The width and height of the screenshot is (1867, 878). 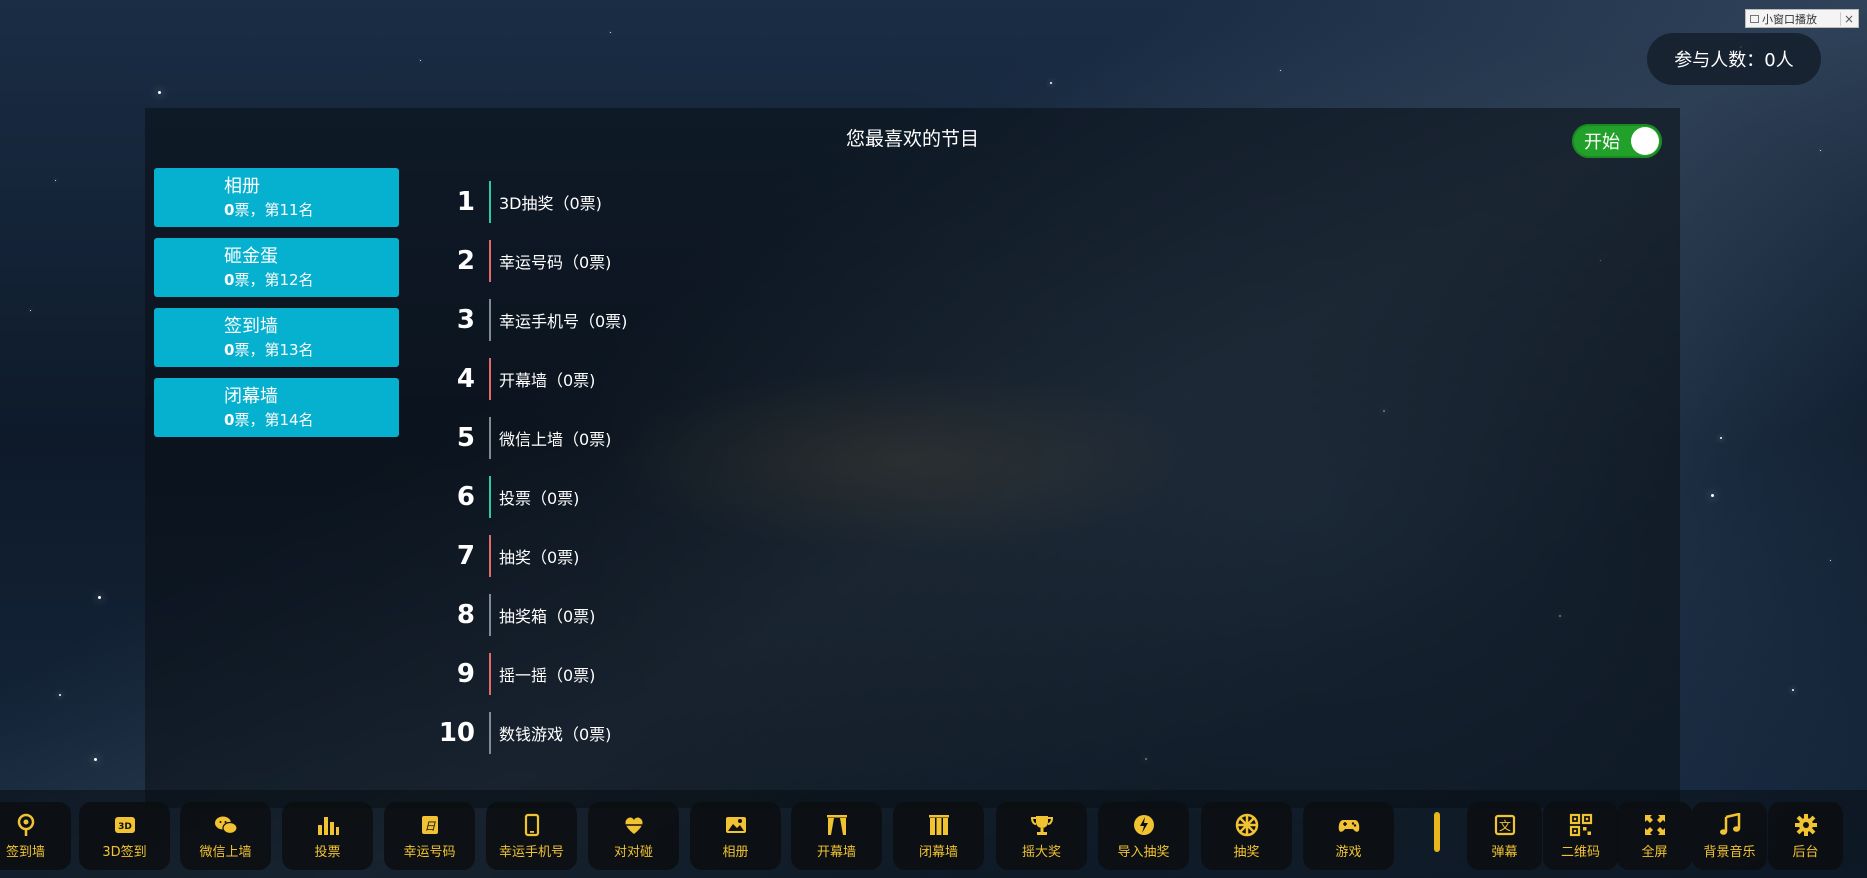 What do you see at coordinates (1437, 832) in the screenshot?
I see `toolbar-divider` at bounding box center [1437, 832].